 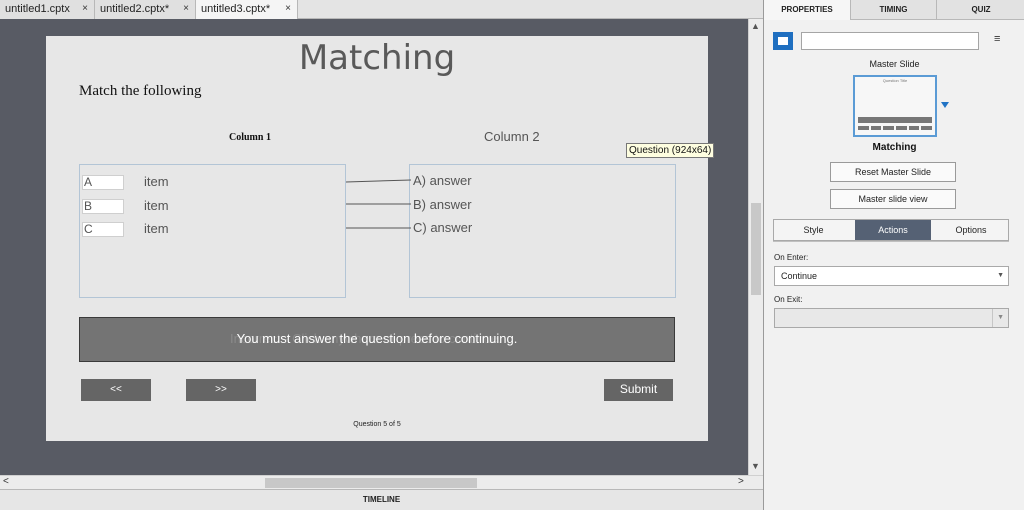 I want to click on tab-quiz: QUIZ, so click(x=980, y=10).